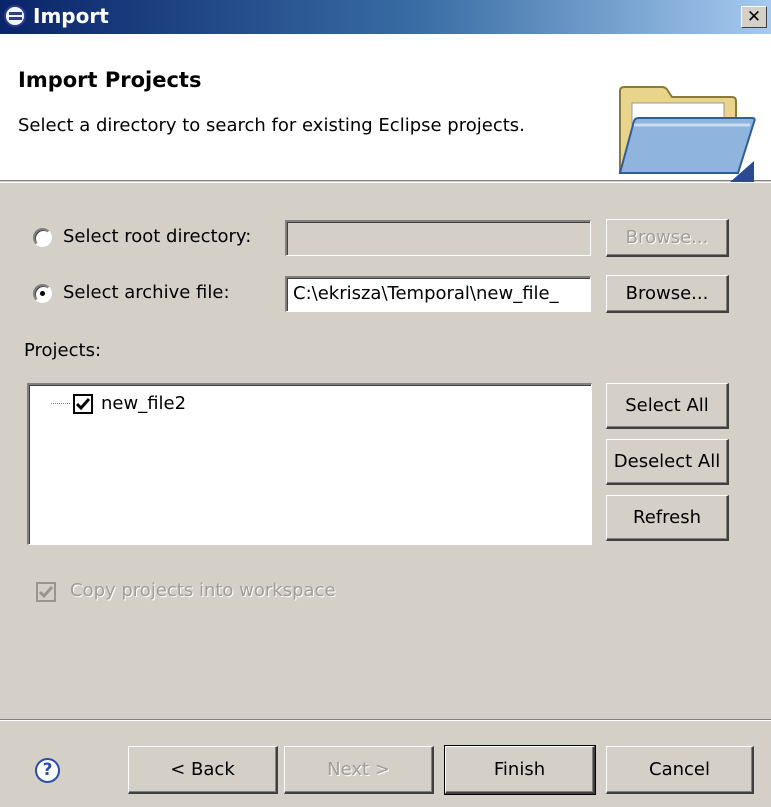  I want to click on projects-list: new_file2, so click(309, 464).